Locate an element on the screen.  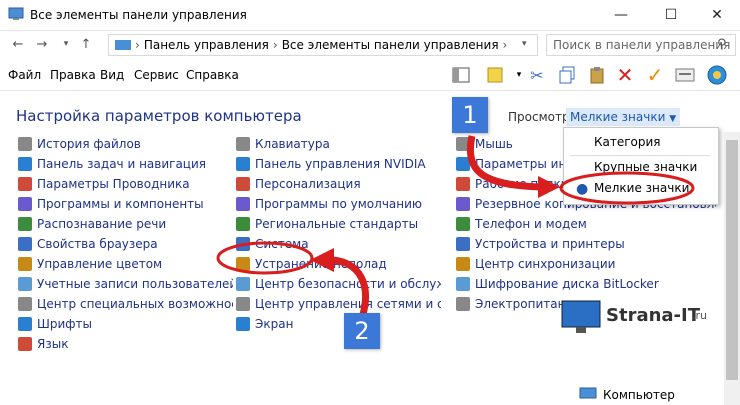
logo-brand: Strana-IT is located at coordinates (653, 315).